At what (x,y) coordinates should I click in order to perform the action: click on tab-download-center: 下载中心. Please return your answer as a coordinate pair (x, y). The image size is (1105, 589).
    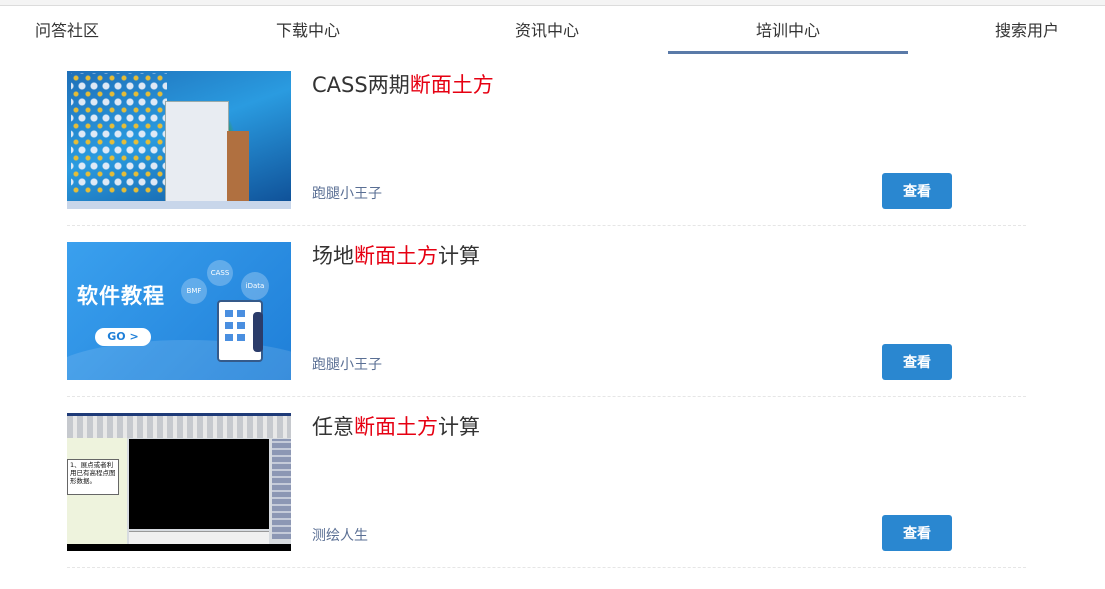
    Looking at the image, I should click on (308, 31).